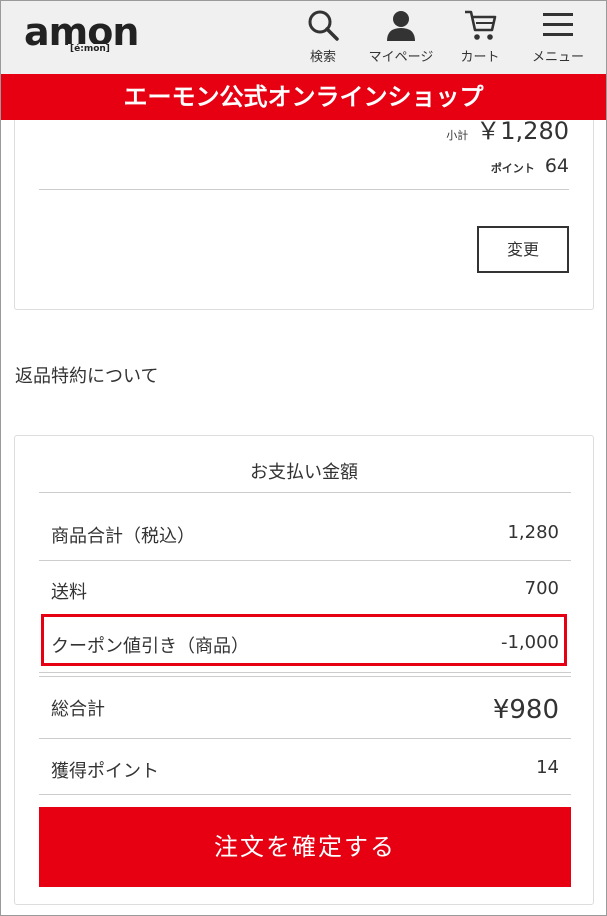  What do you see at coordinates (305, 535) in the screenshot?
I see `product-total-row: 商品合計（税込） 1,280` at bounding box center [305, 535].